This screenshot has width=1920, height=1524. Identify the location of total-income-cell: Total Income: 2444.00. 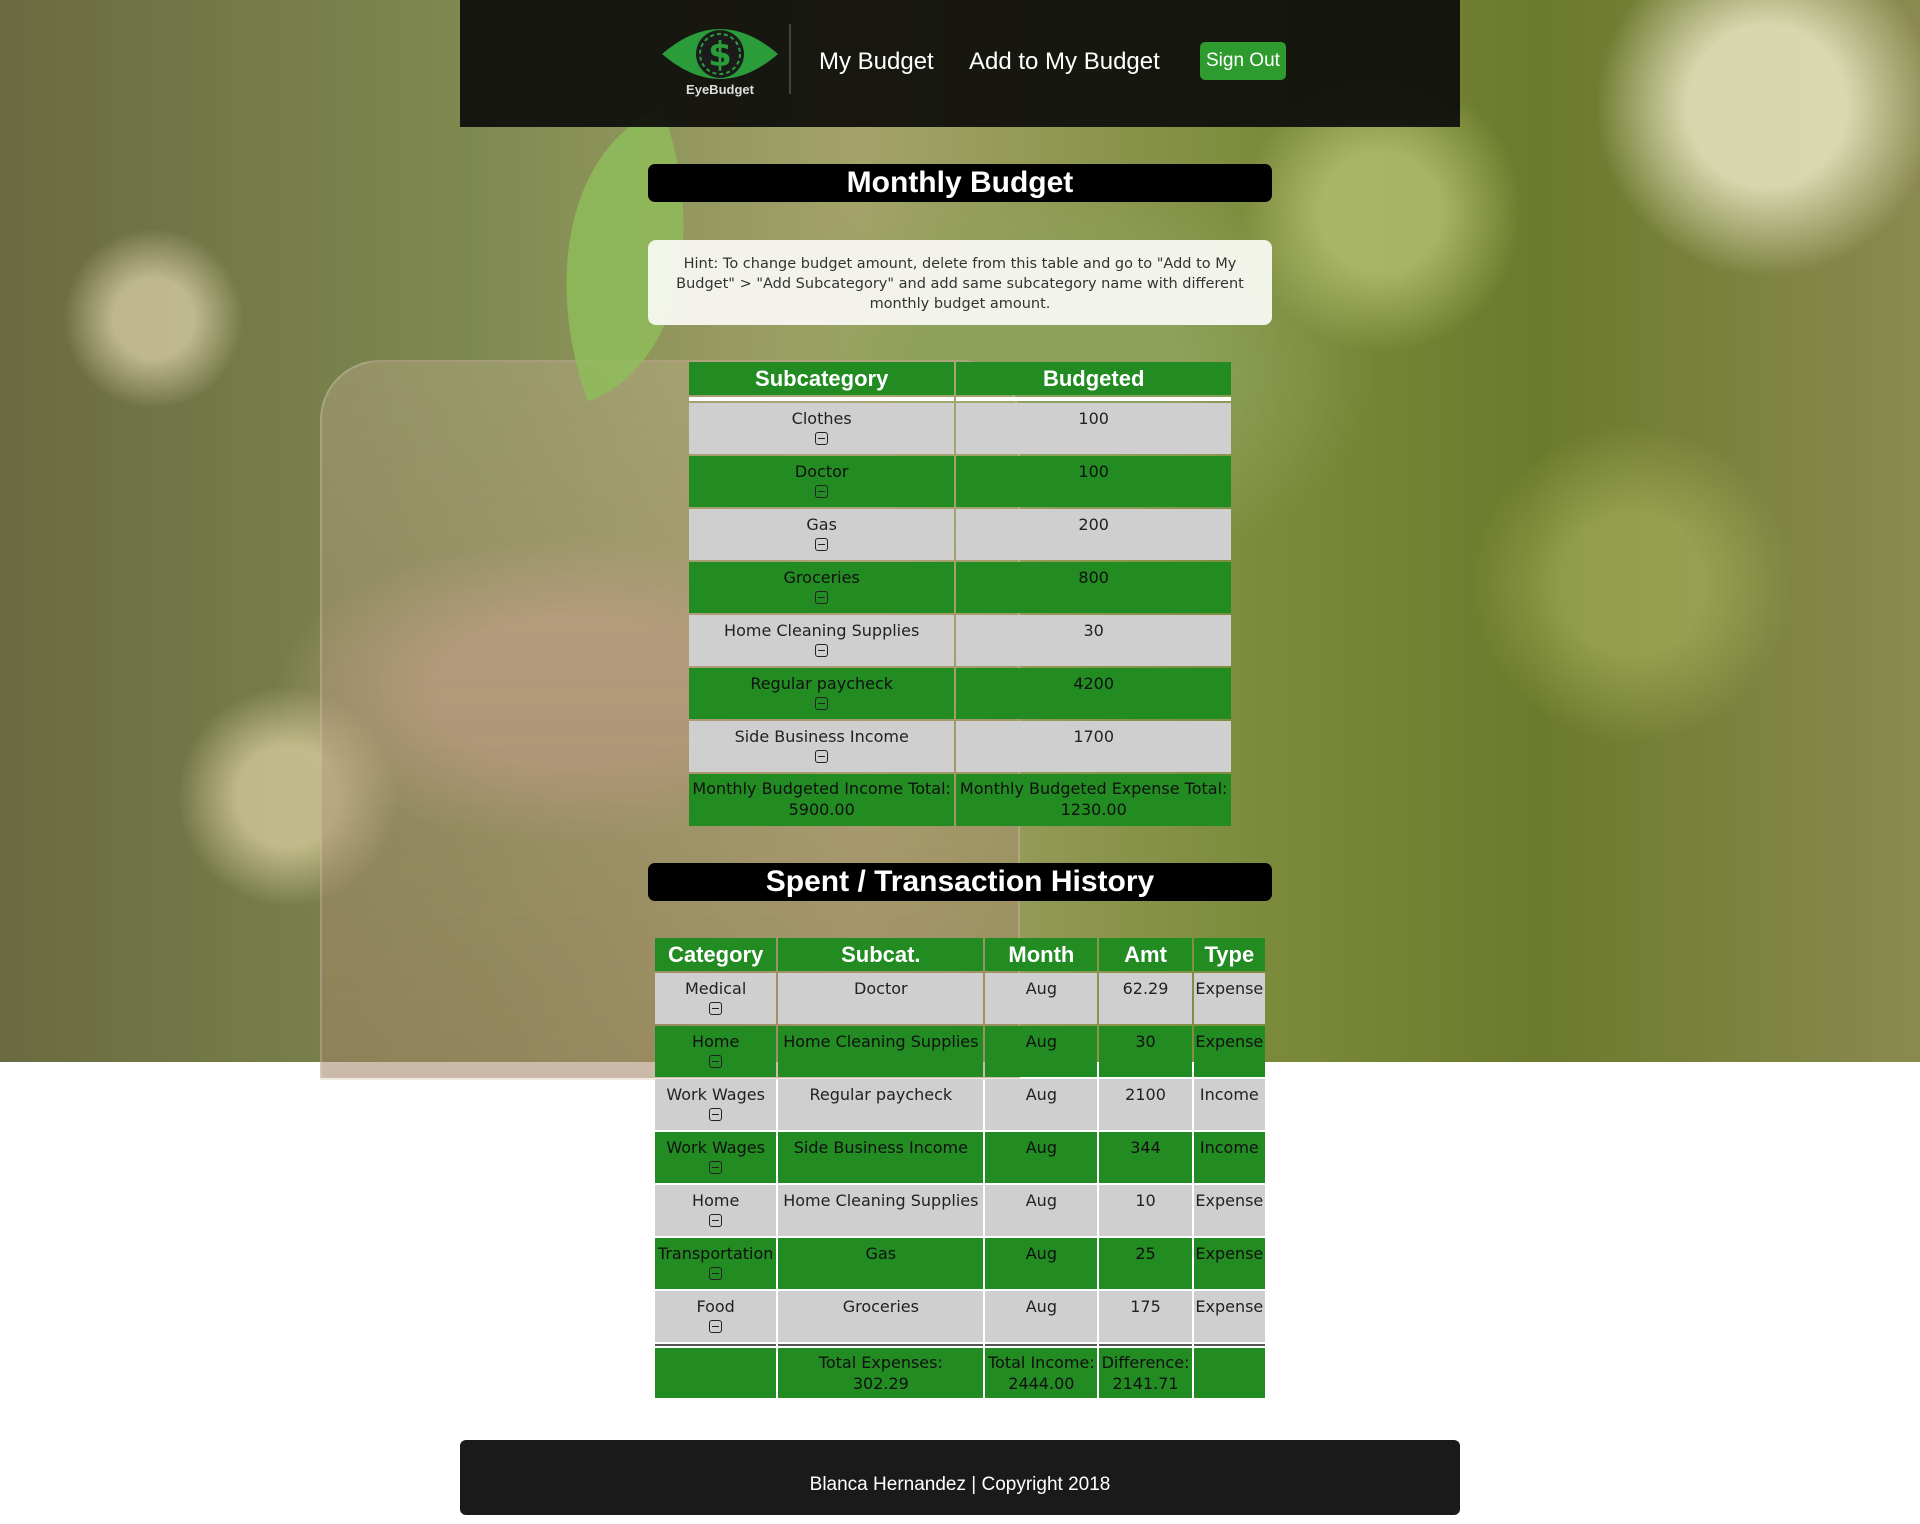
(1041, 1373).